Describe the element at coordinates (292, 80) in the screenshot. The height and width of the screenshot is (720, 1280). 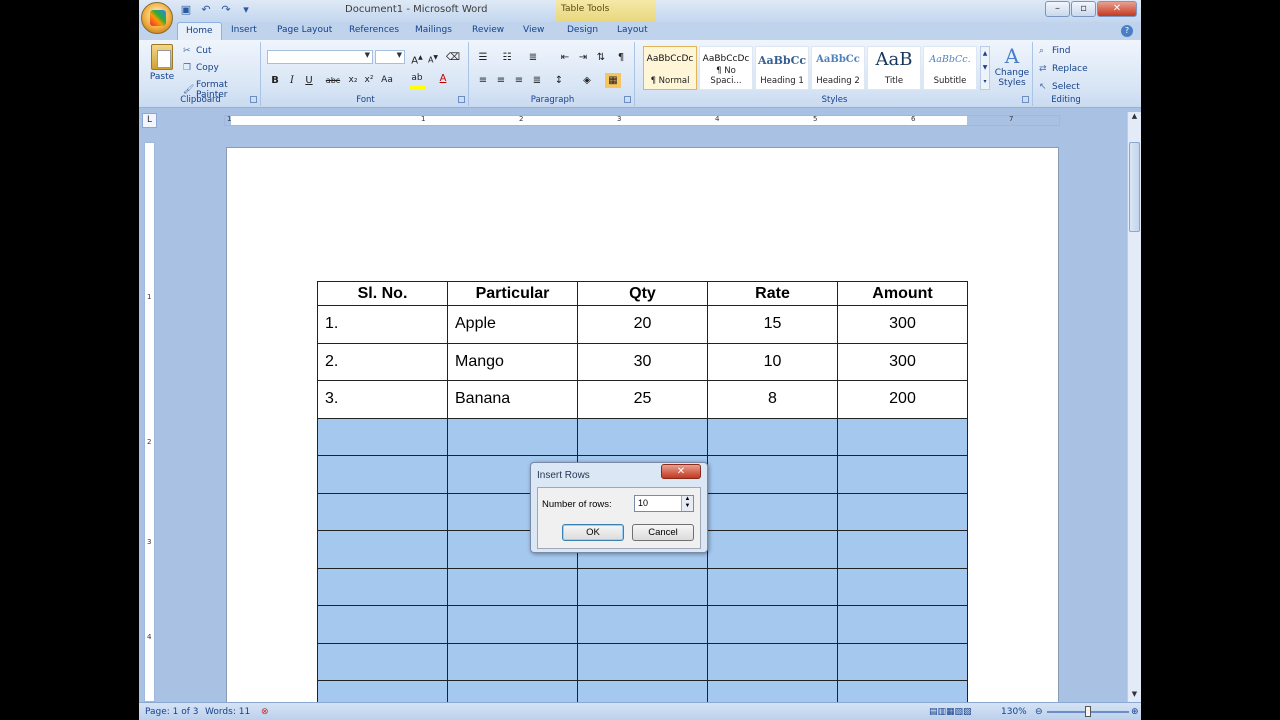
I see `italic-icon: I` at that location.